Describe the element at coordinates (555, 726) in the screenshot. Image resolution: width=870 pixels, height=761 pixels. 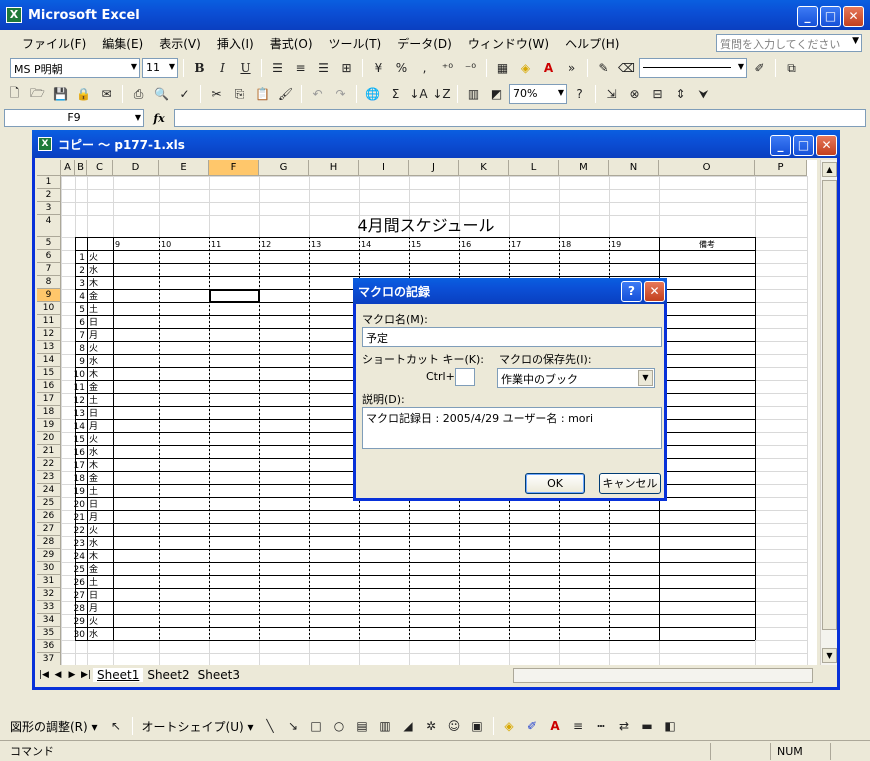
I see `font-color-icon: A` at that location.